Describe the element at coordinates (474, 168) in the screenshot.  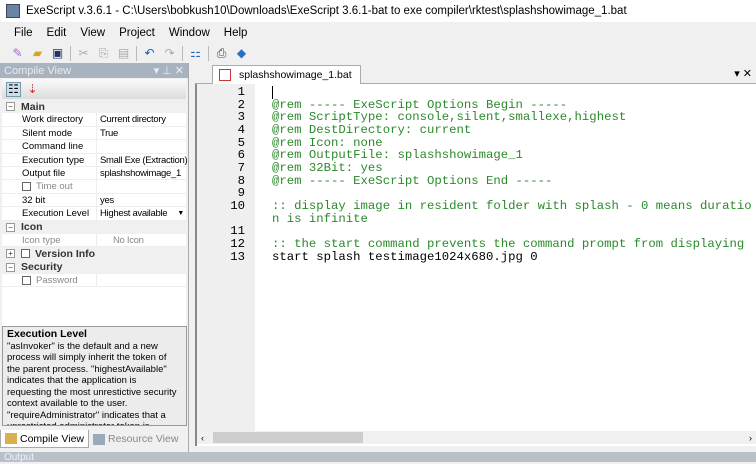
I see `code-line: 7 @rem 32Bit: yes` at that location.